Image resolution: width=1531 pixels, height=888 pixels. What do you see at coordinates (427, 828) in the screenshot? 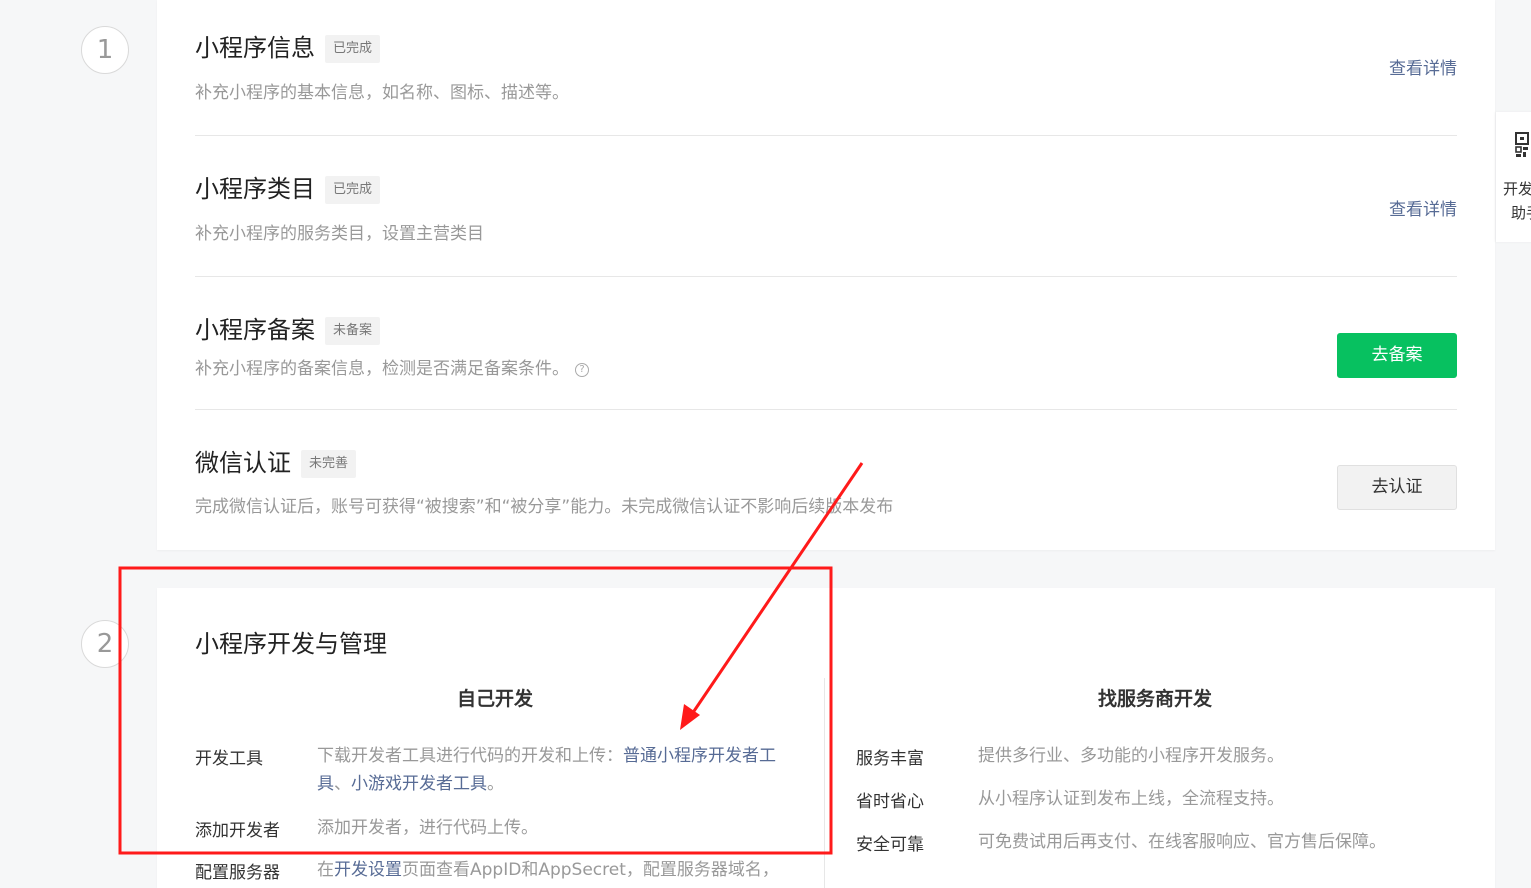
I see `add-developer-desc: 添加开发者，进行代码上传。` at bounding box center [427, 828].